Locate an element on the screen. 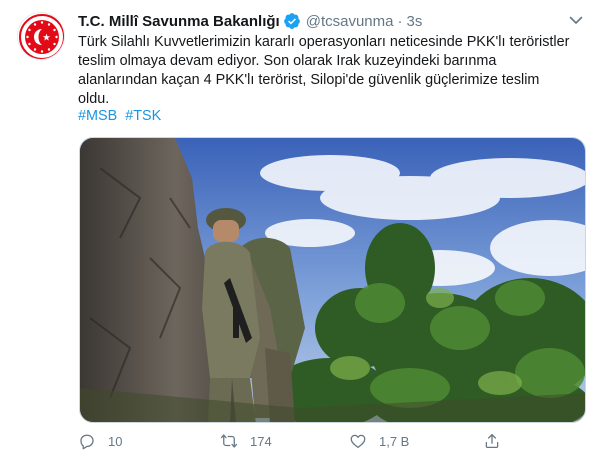 Image resolution: width=598 pixels, height=456 pixels. retweet-count: 174 is located at coordinates (261, 441).